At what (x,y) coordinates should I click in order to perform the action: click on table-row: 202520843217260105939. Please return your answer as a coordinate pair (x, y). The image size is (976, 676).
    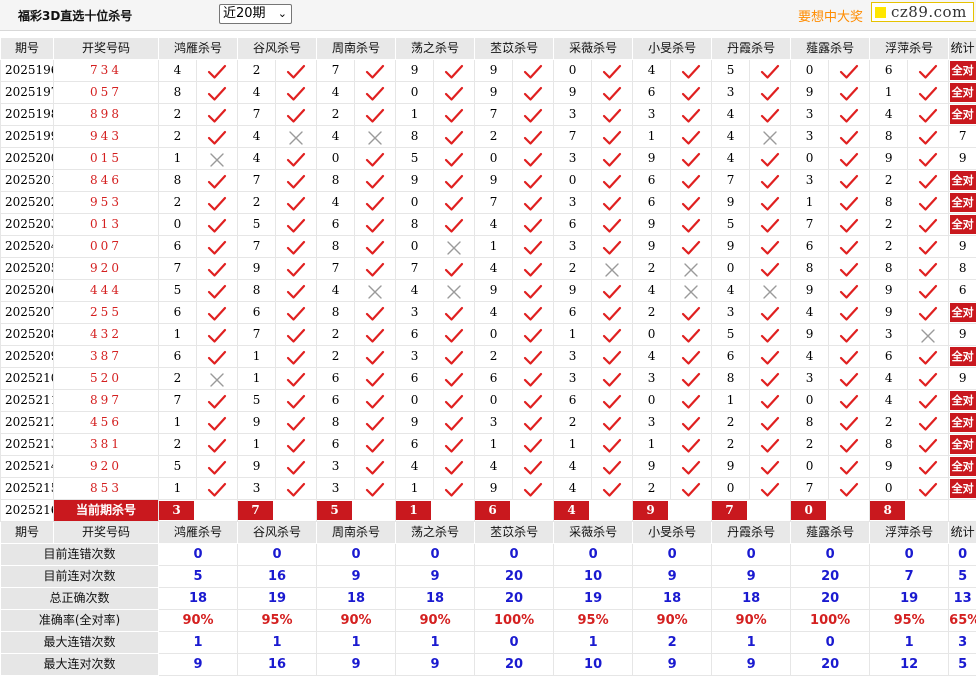
    Looking at the image, I should click on (488, 335).